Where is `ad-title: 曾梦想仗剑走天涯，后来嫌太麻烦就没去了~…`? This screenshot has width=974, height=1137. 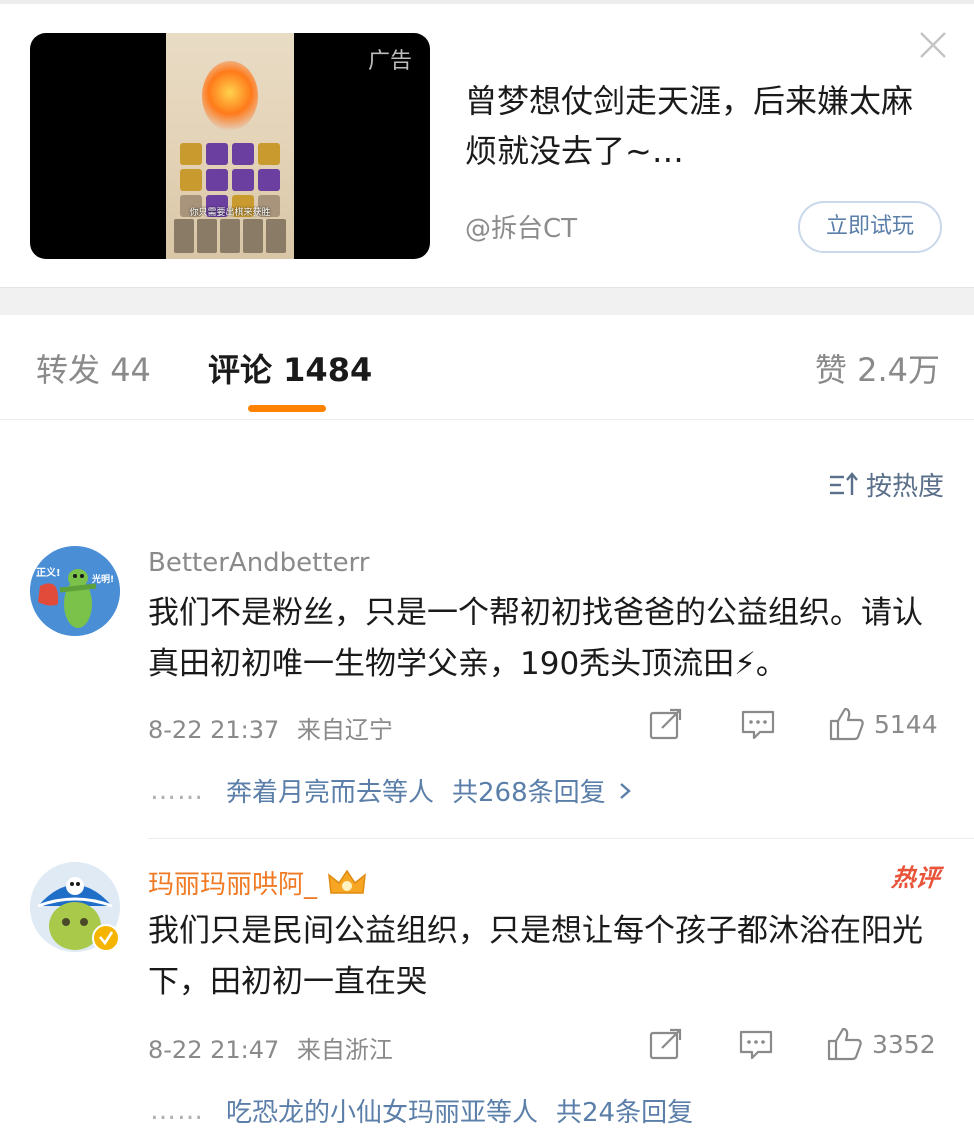 ad-title: 曾梦想仗剑走天涯，后来嫌太麻烦就没去了~… is located at coordinates (700, 126).